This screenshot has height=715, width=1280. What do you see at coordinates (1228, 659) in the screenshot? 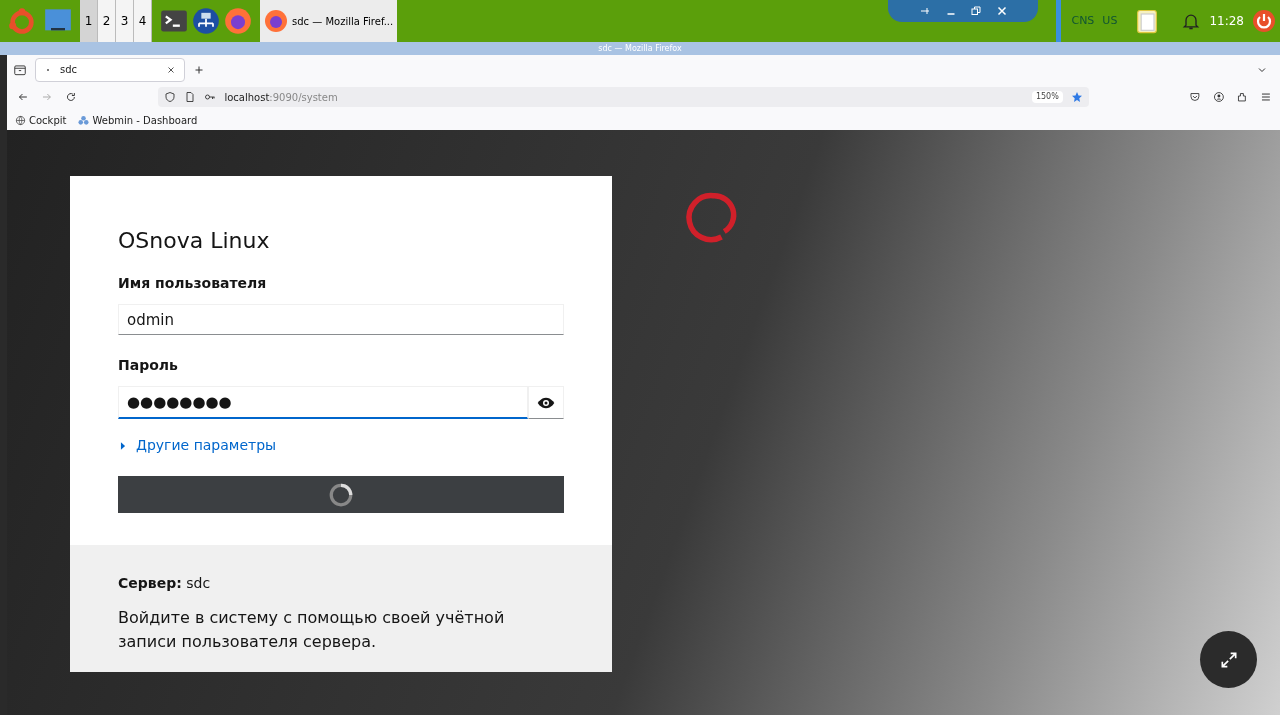
I see `fullscreen-button` at bounding box center [1228, 659].